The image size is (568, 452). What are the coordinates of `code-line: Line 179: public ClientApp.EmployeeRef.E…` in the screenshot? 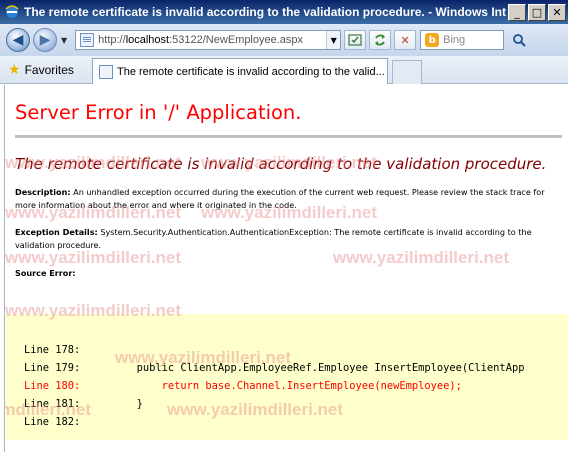 It's located at (274, 368).